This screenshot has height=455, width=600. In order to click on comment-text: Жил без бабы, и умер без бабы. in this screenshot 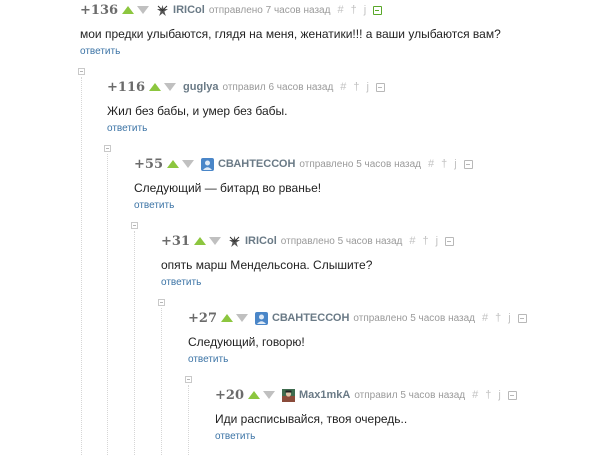, I will do `click(197, 111)`.